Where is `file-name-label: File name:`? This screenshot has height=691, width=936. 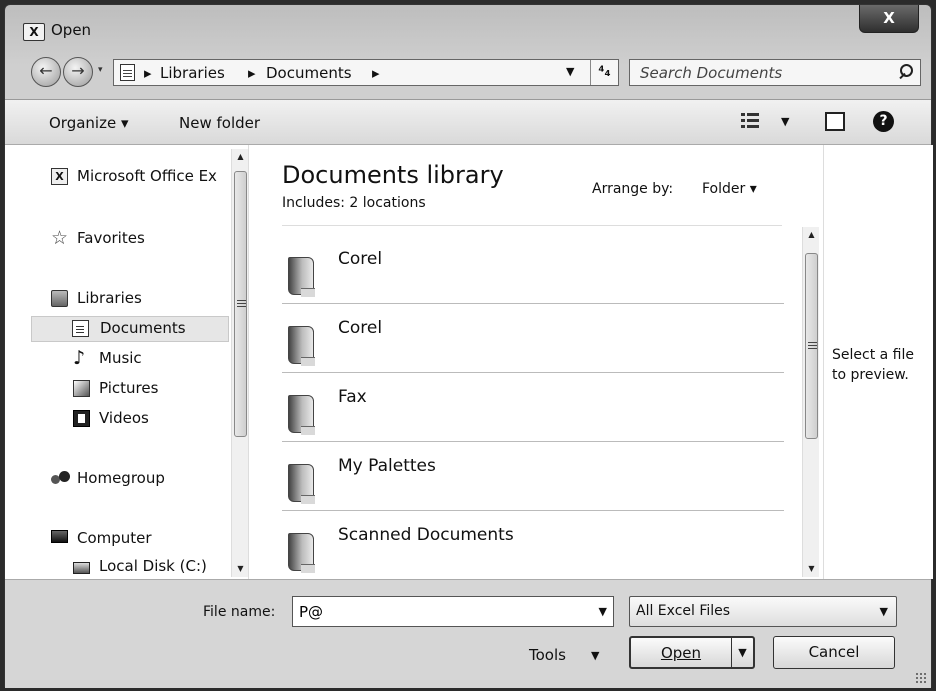 file-name-label: File name: is located at coordinates (239, 612).